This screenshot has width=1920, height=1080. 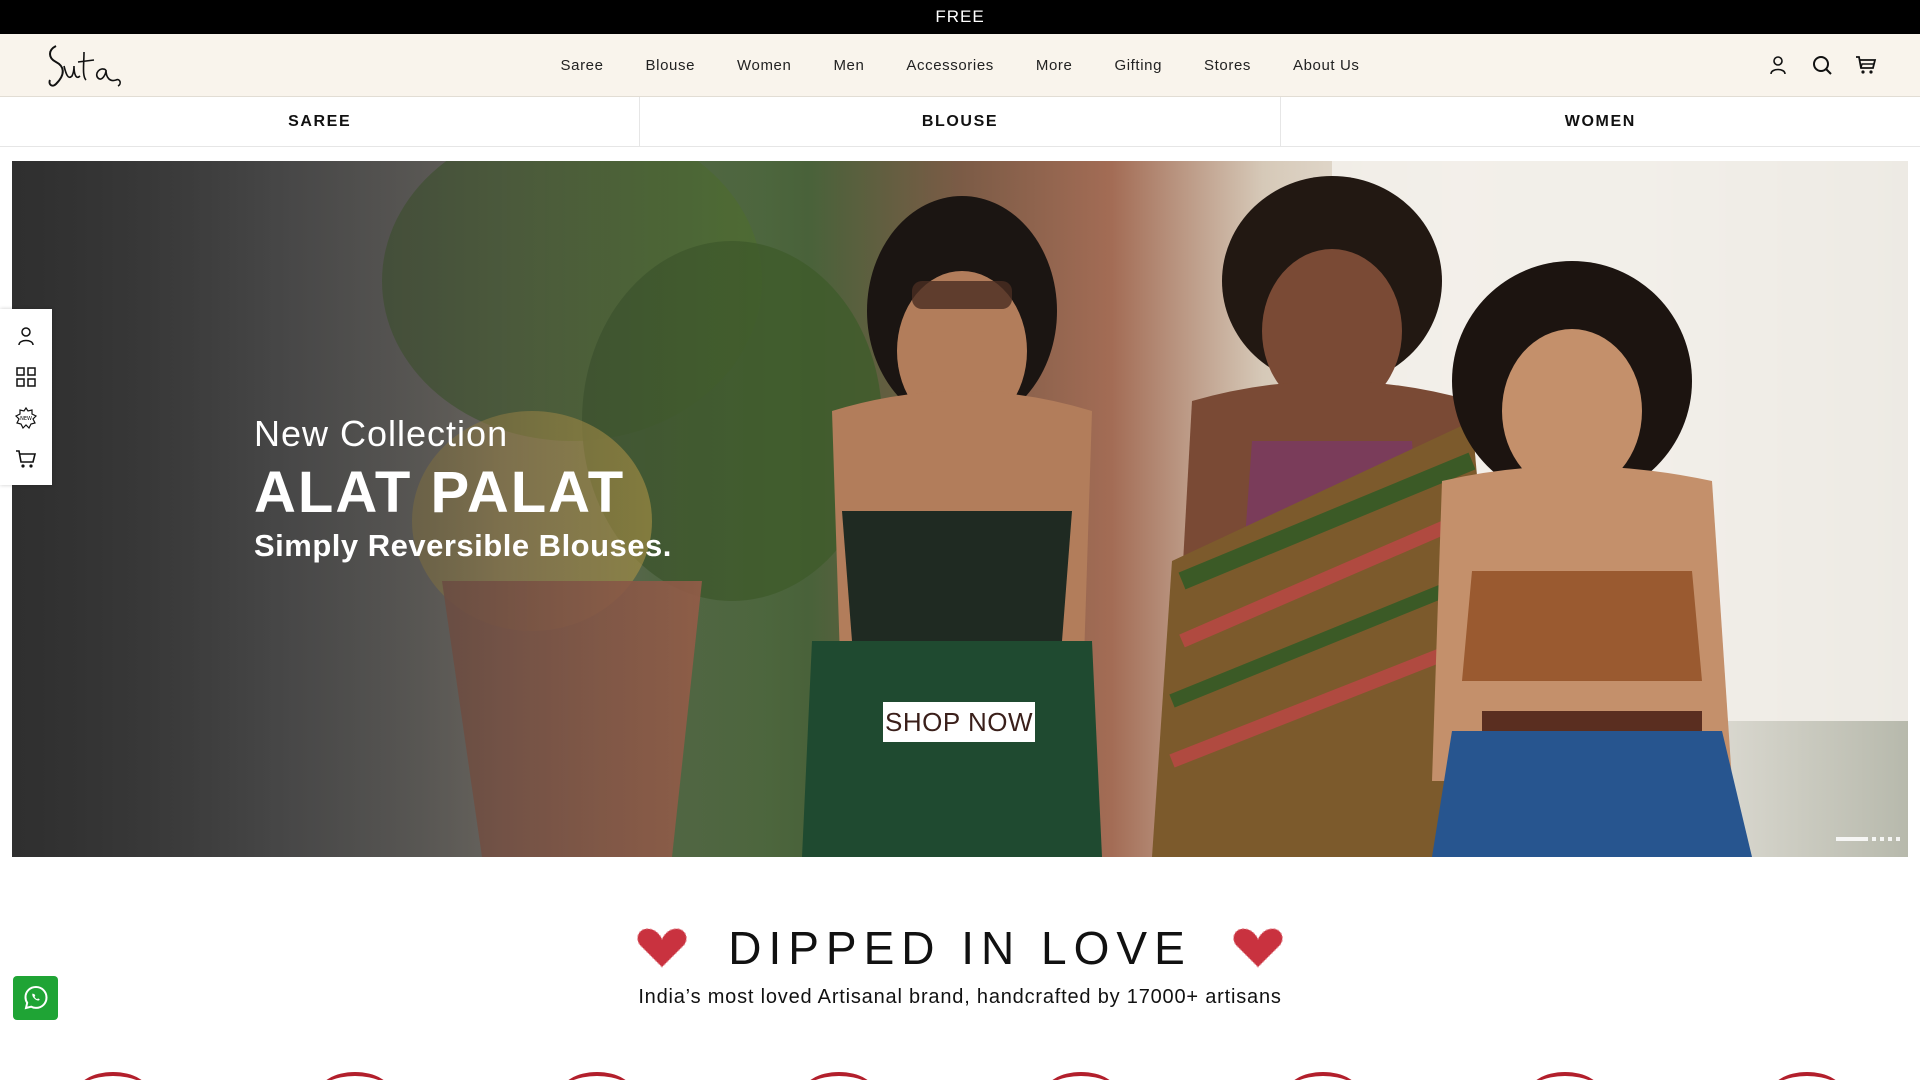 I want to click on nav-gifting: Gifting, so click(x=1138, y=65).